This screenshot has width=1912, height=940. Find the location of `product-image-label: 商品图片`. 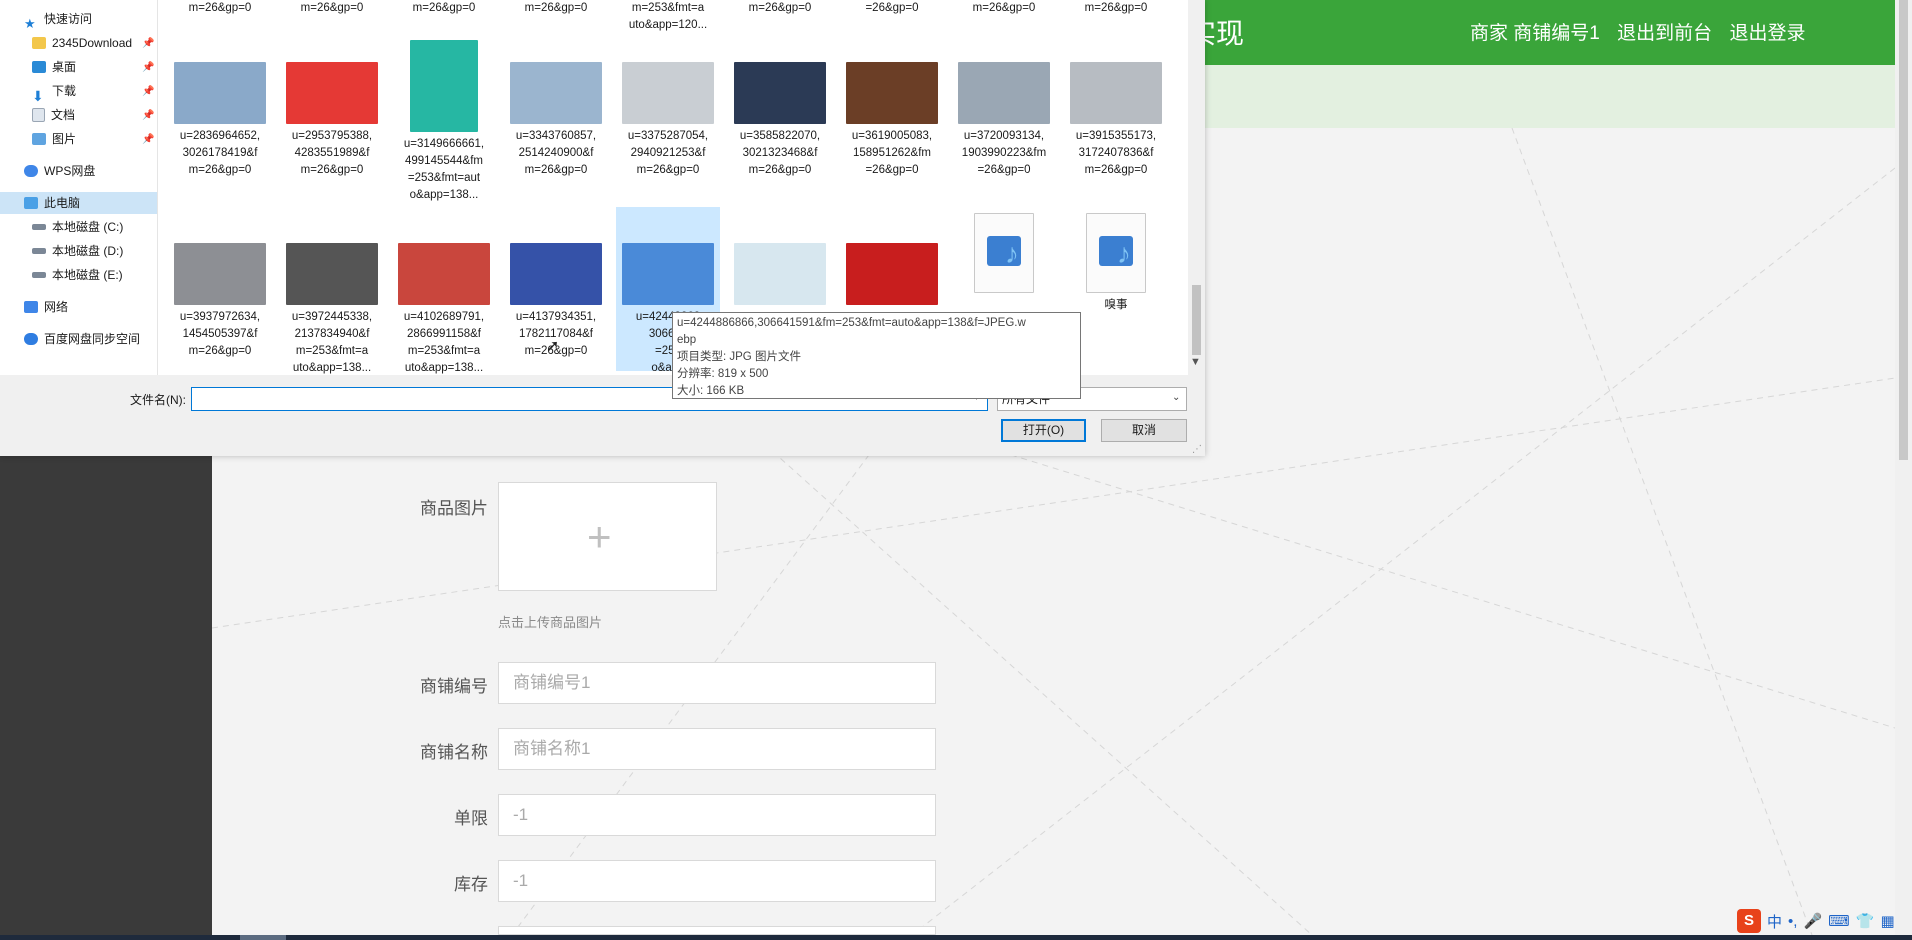

product-image-label: 商品图片 is located at coordinates (454, 508).